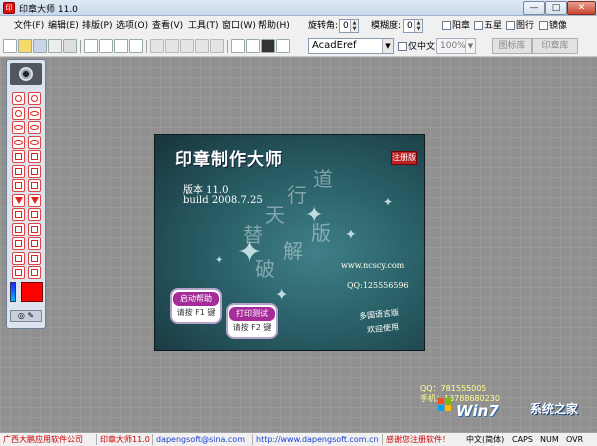  What do you see at coordinates (321, 233) in the screenshot?
I see `calligraphy-char: 版` at bounding box center [321, 233].